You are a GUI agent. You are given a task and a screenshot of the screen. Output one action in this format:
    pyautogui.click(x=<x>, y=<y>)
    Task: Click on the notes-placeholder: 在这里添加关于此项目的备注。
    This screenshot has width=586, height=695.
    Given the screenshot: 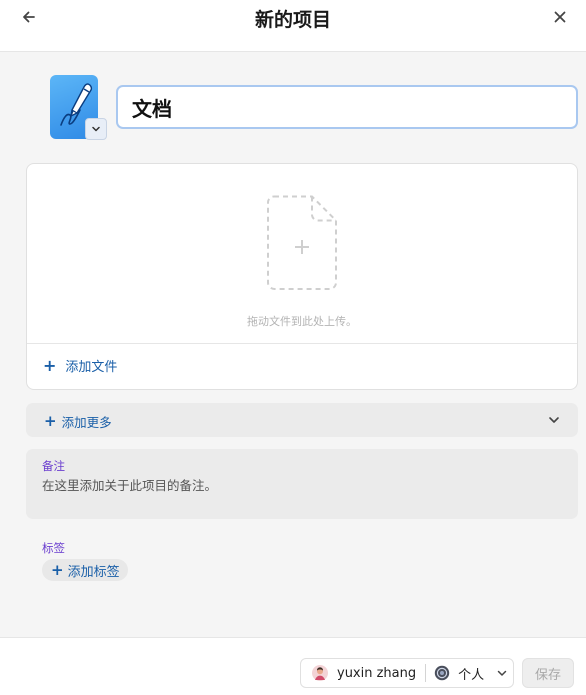 What is the action you would take?
    pyautogui.click(x=130, y=485)
    